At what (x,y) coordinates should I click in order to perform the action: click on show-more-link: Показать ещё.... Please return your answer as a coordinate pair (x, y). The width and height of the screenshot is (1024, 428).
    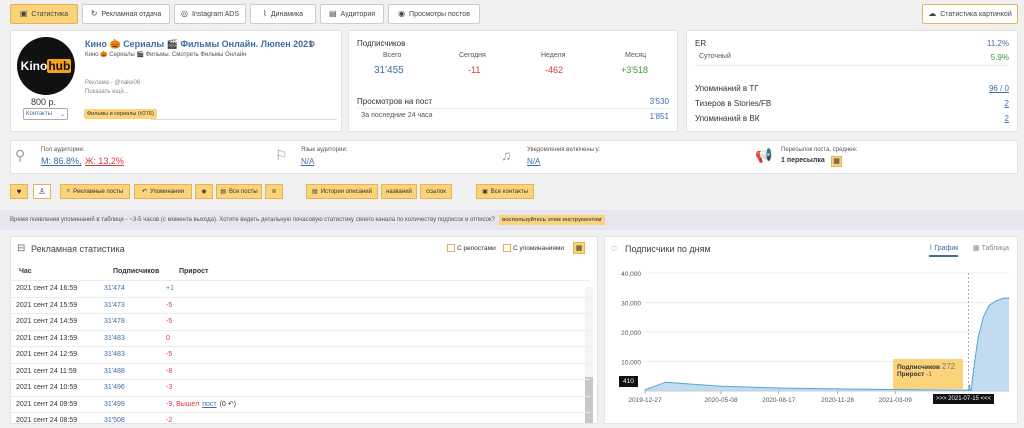
    Looking at the image, I should click on (107, 92).